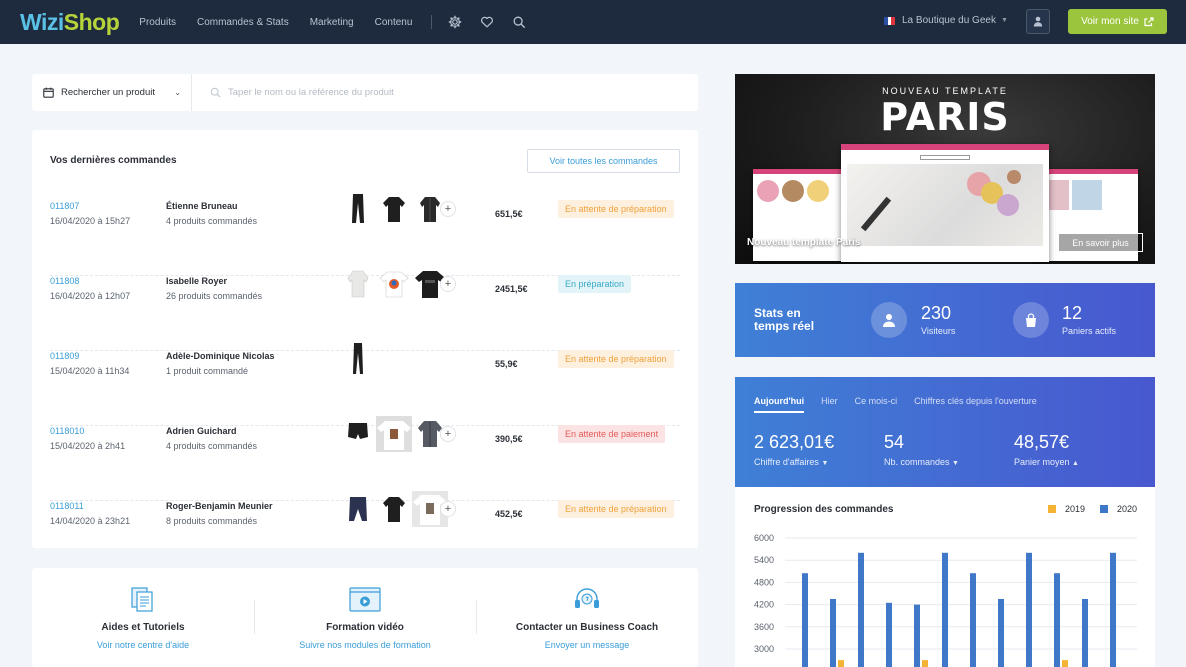  I want to click on france-flag-icon, so click(890, 20).